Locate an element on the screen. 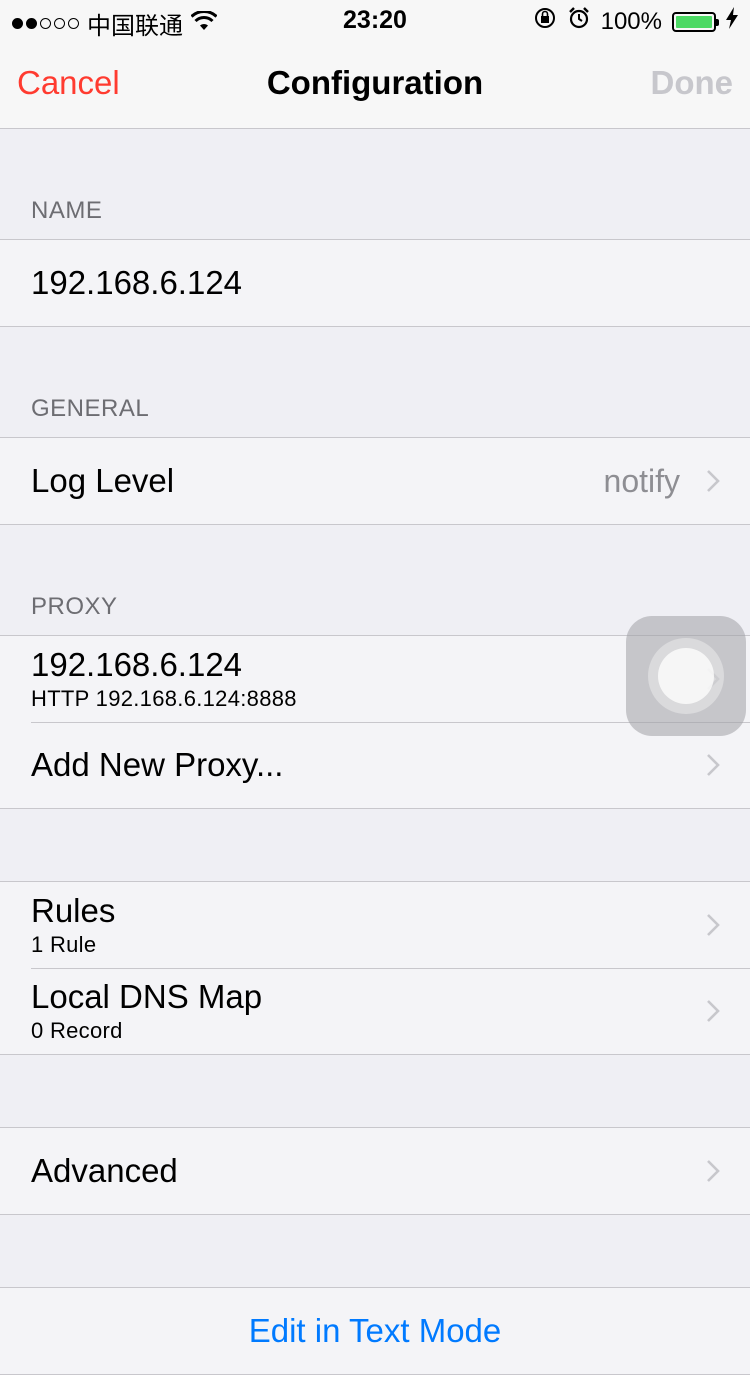 Image resolution: width=750 pixels, height=1375 pixels. log-level-row: Log Level notify is located at coordinates (375, 481).